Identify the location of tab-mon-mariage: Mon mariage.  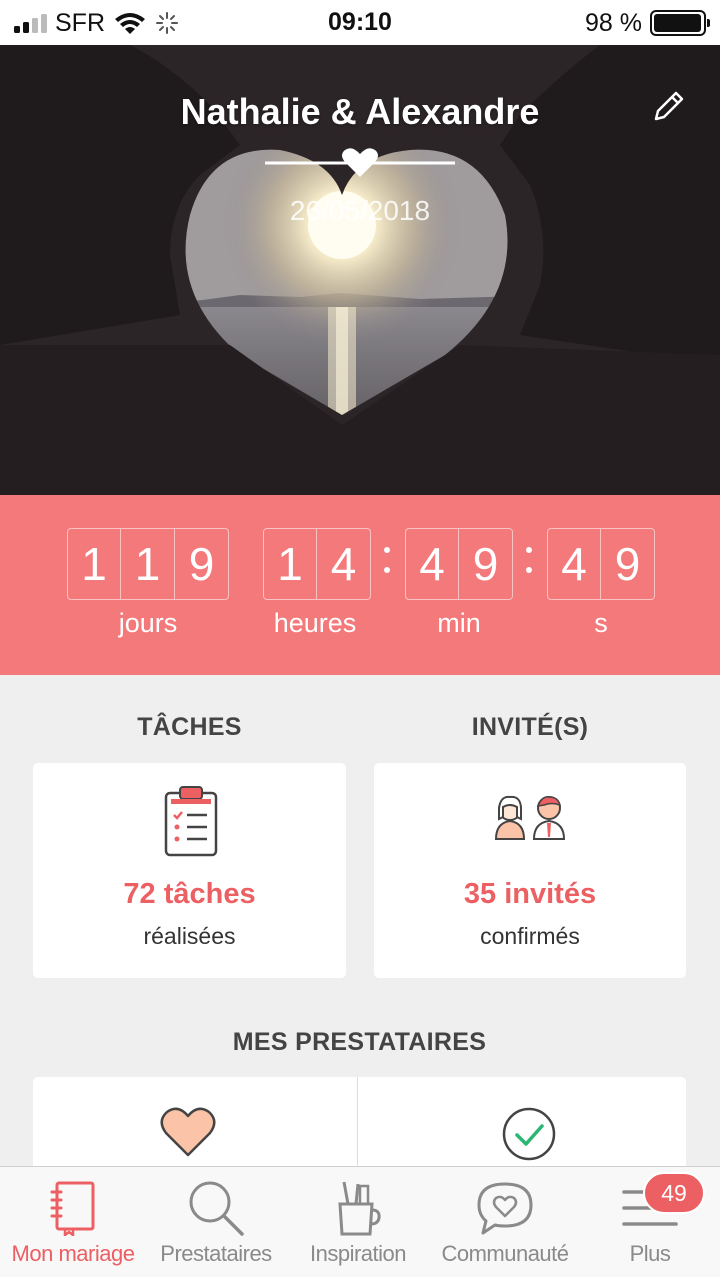
(73, 1222).